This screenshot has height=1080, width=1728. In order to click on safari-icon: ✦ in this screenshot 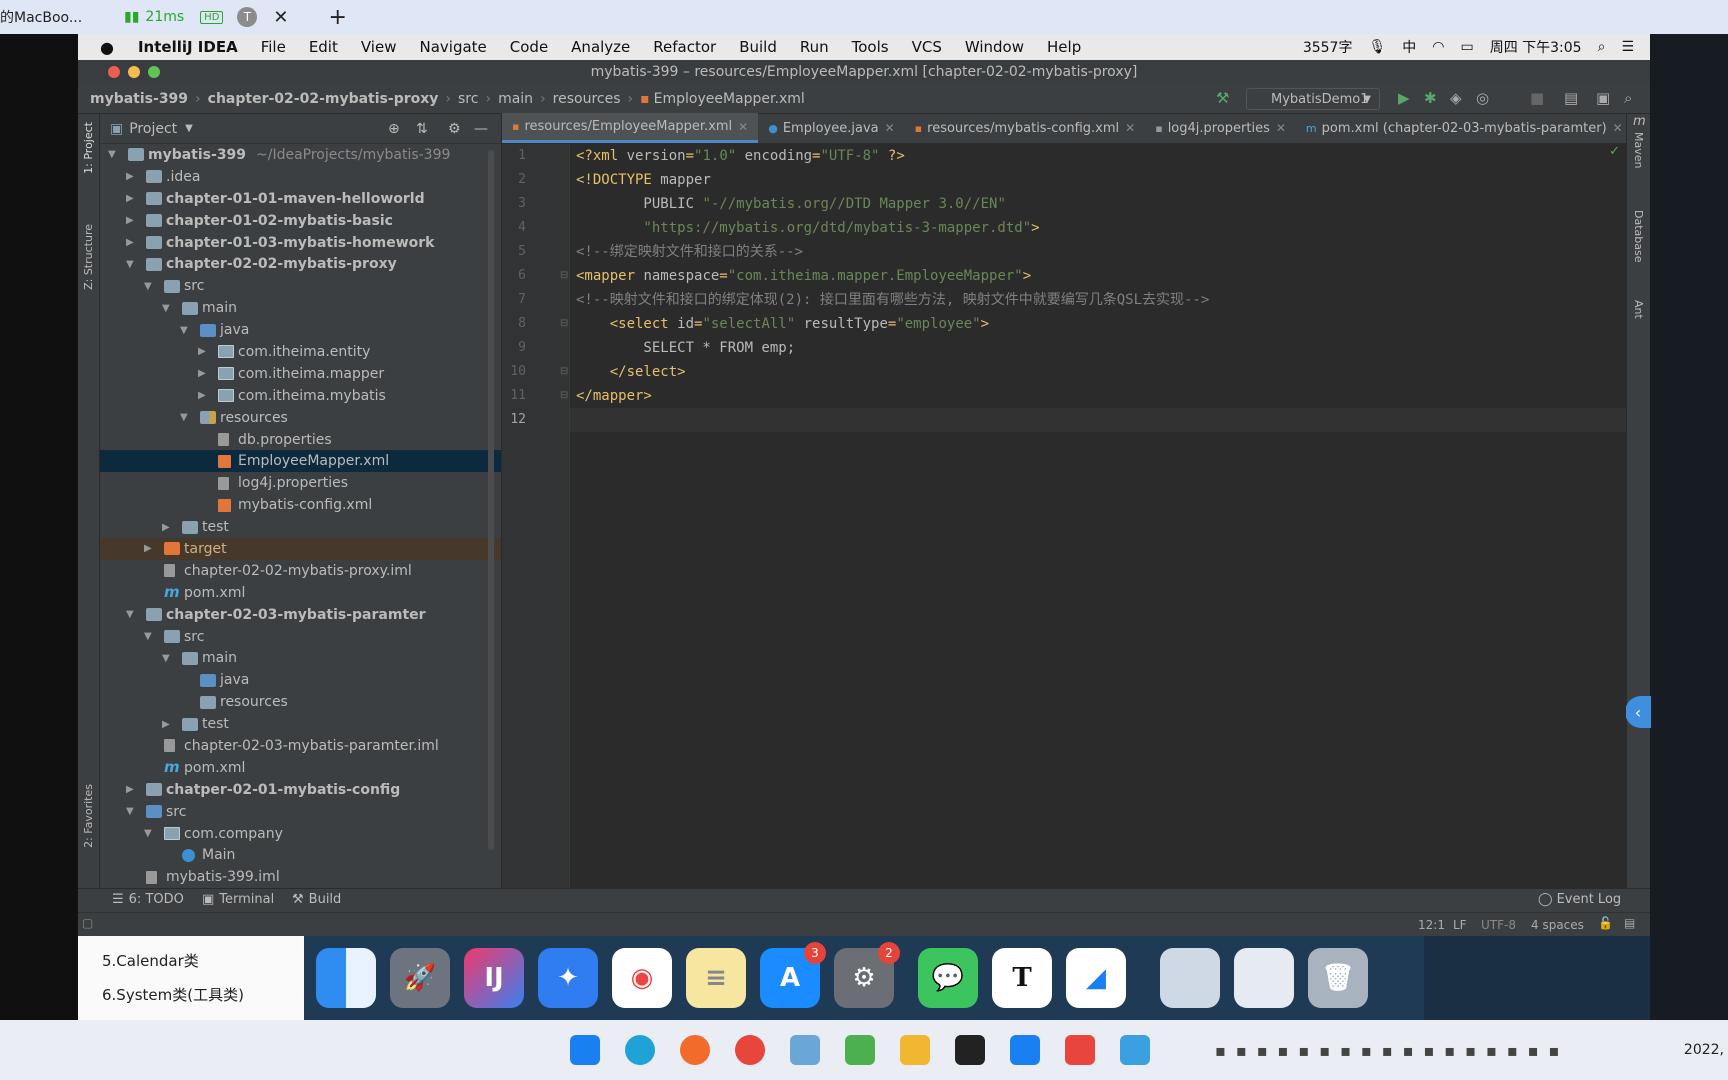, I will do `click(568, 978)`.